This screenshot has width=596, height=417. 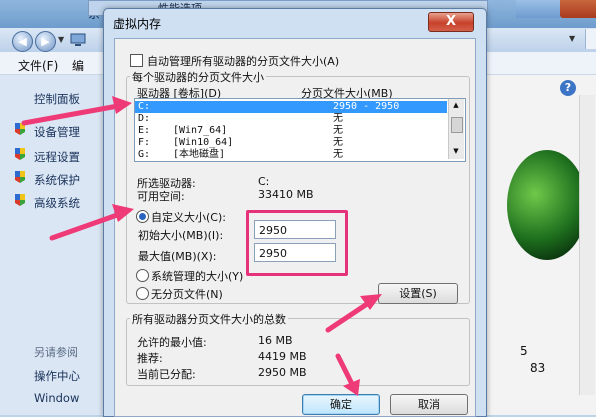 What do you see at coordinates (347, 374) in the screenshot?
I see `annotation-arrow-ok-button` at bounding box center [347, 374].